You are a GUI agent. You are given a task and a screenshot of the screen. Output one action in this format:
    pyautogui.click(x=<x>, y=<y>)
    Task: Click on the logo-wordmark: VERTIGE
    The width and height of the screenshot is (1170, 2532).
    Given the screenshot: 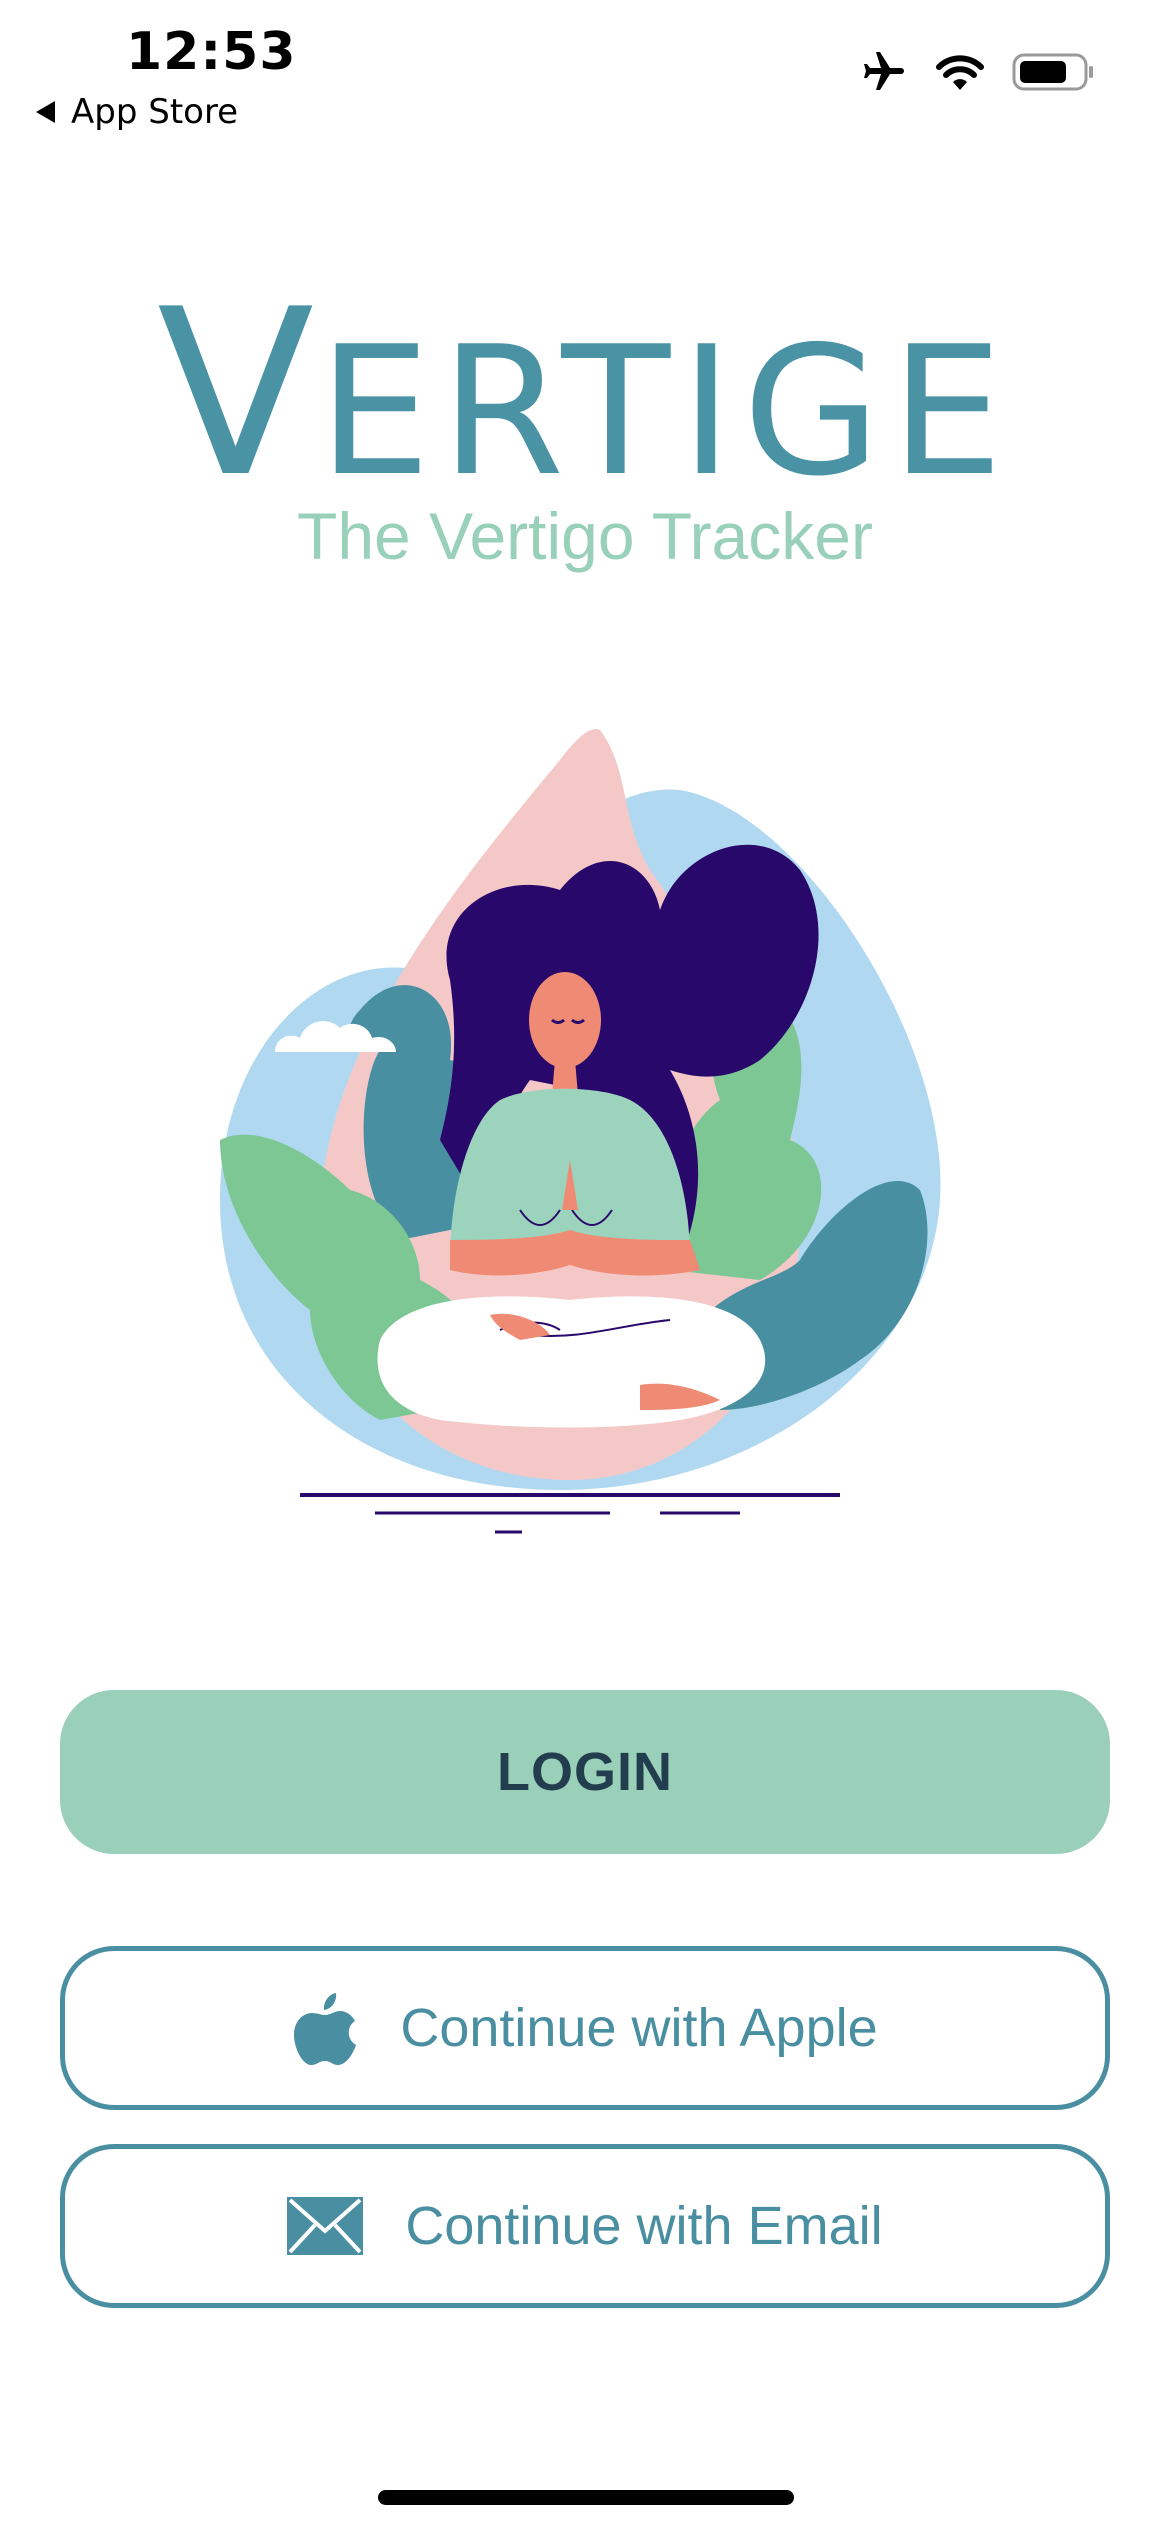 What is the action you would take?
    pyautogui.click(x=585, y=395)
    